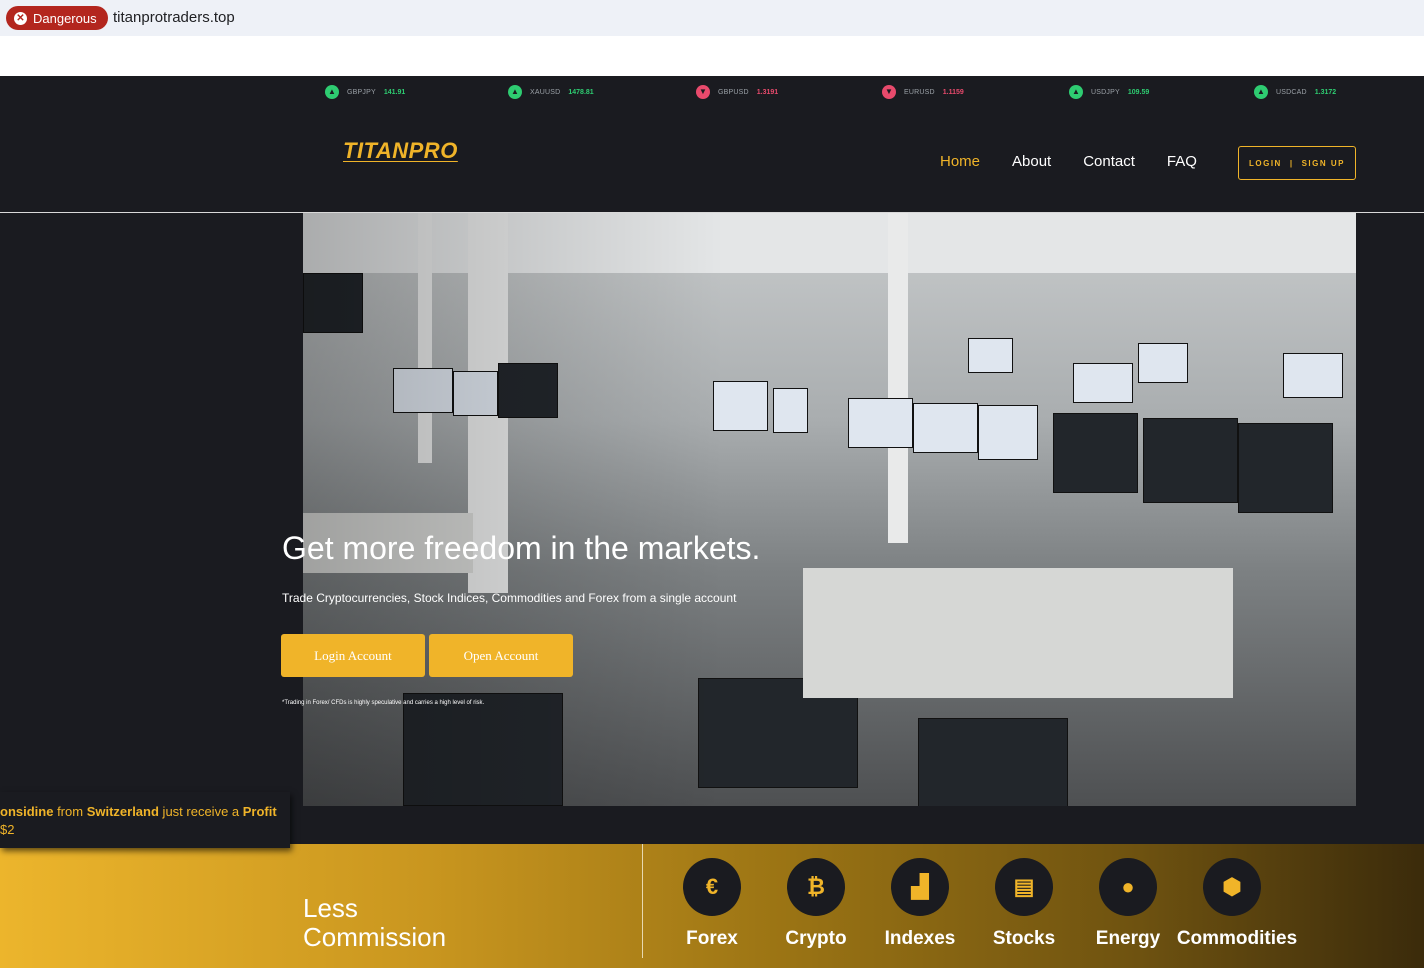 Image resolution: width=1424 pixels, height=968 pixels. What do you see at coordinates (920, 887) in the screenshot?
I see `area-chart-icon: ▟` at bounding box center [920, 887].